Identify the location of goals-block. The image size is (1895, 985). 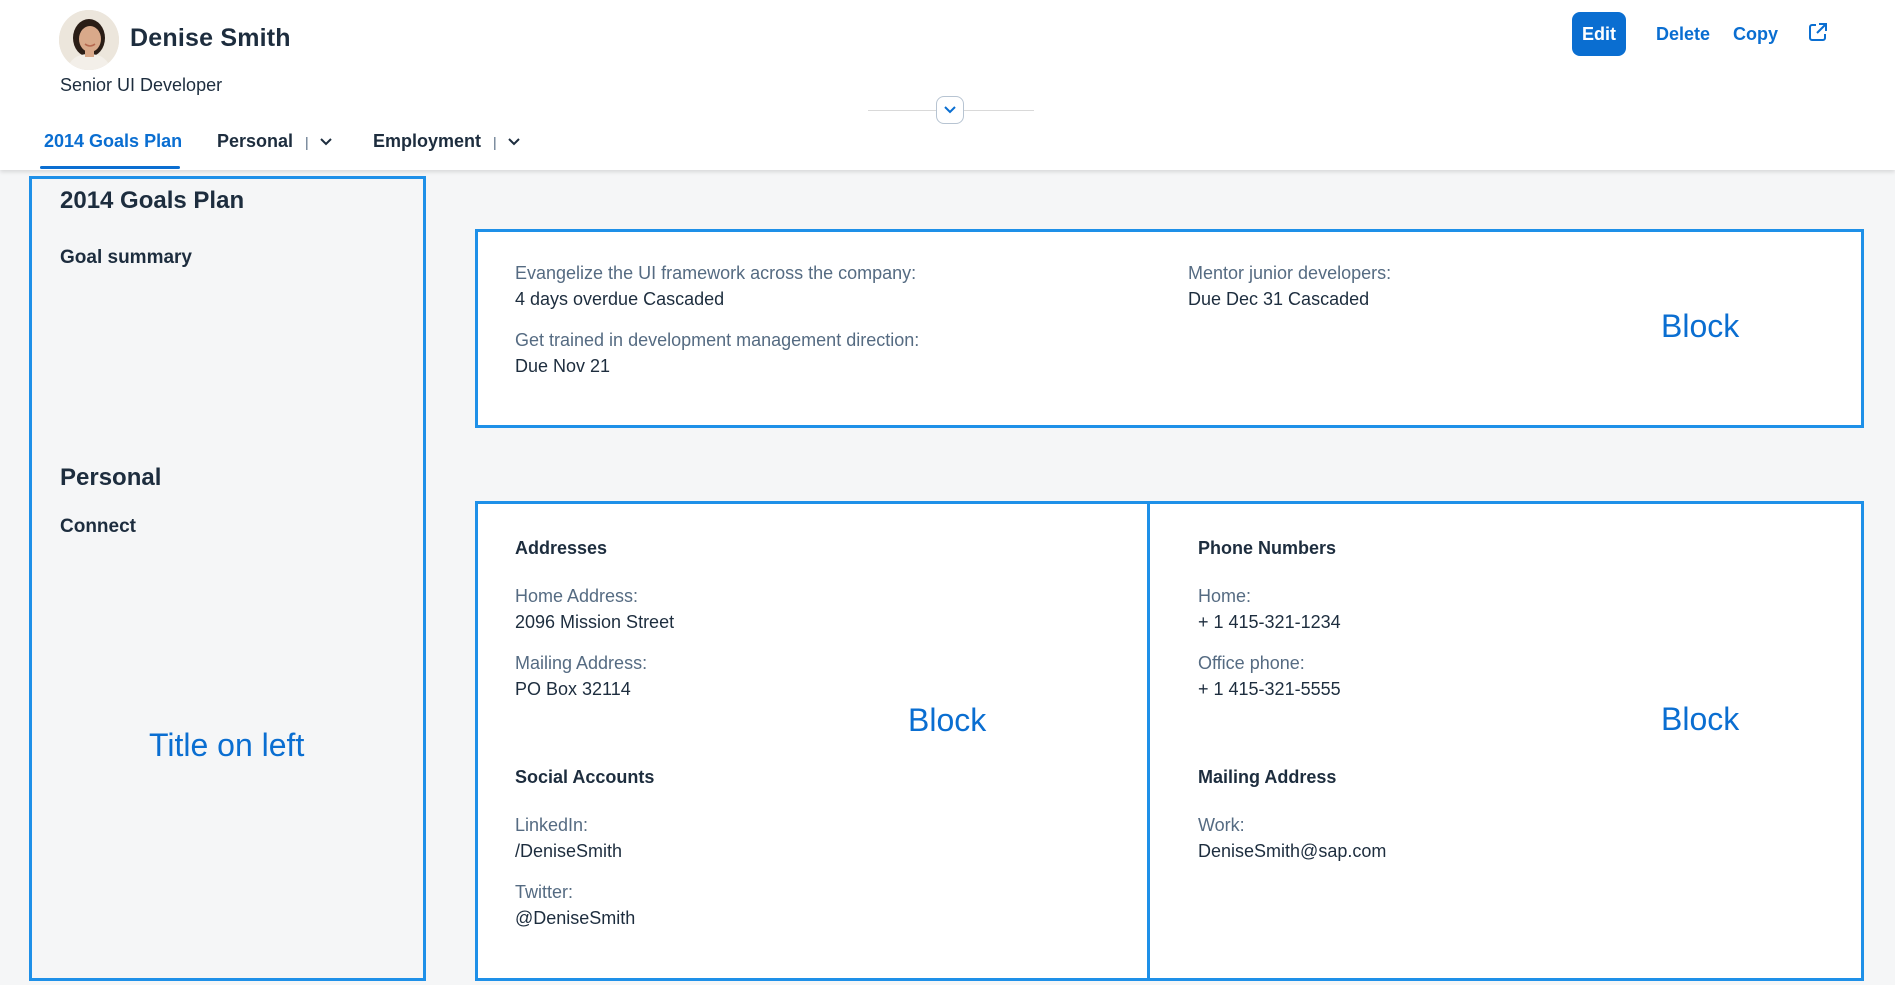
(1169, 328).